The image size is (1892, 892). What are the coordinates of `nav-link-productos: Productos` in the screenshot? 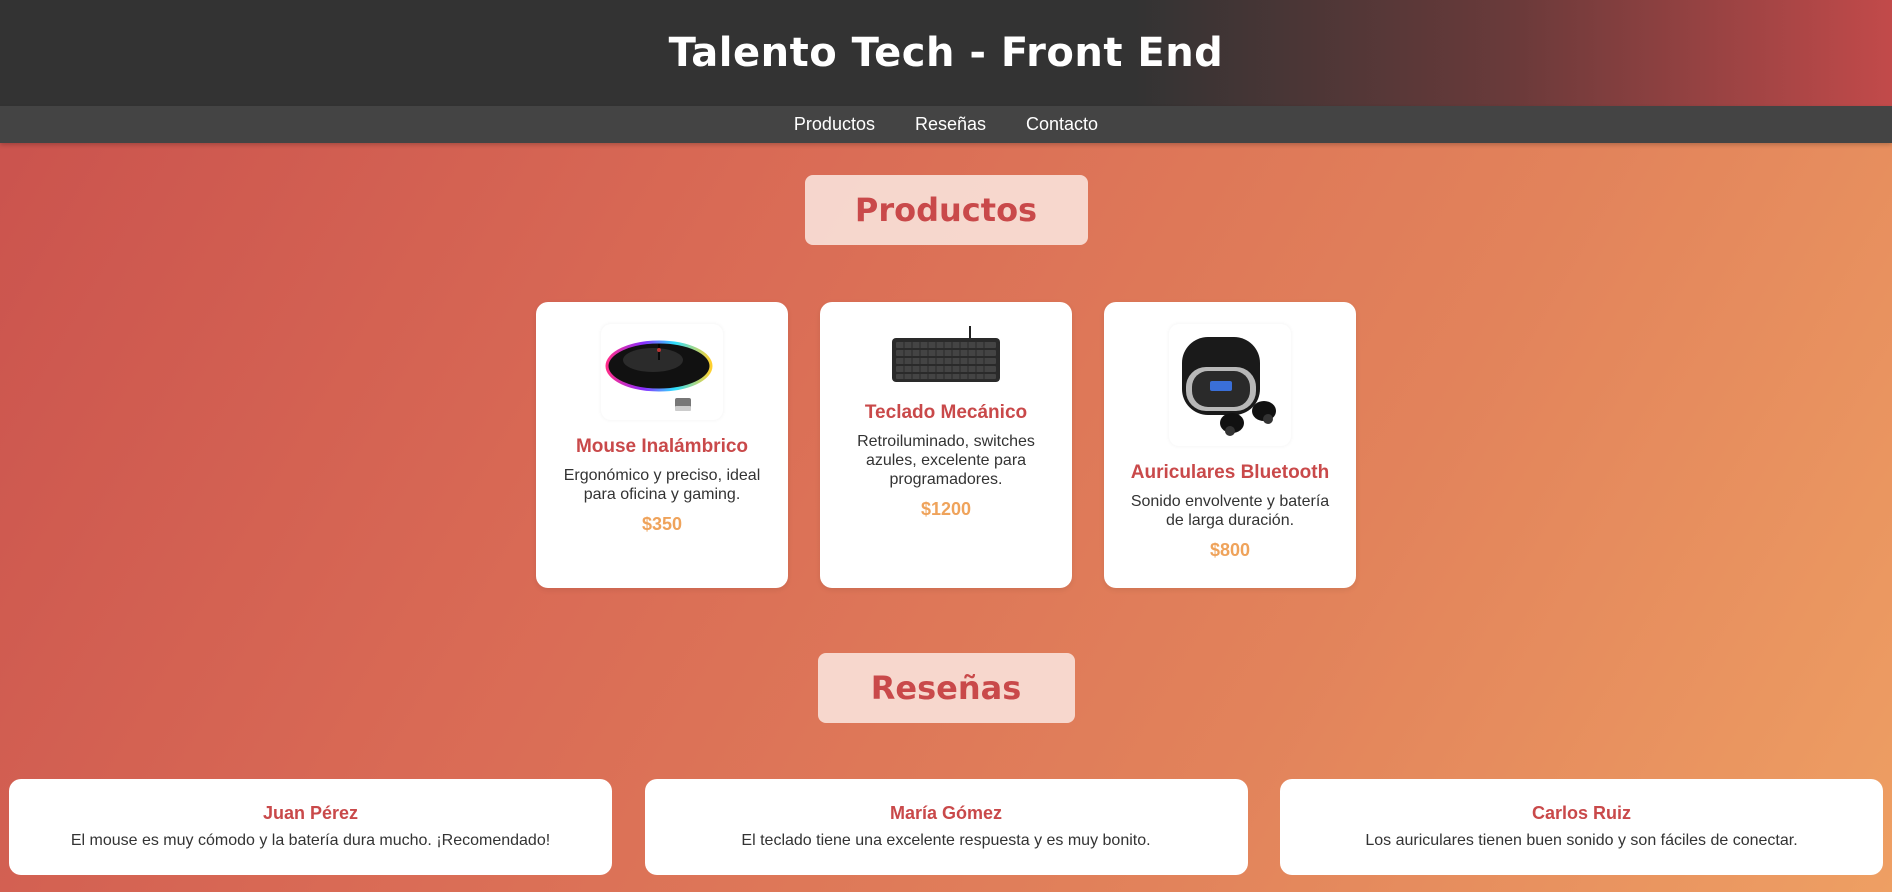 It's located at (834, 124).